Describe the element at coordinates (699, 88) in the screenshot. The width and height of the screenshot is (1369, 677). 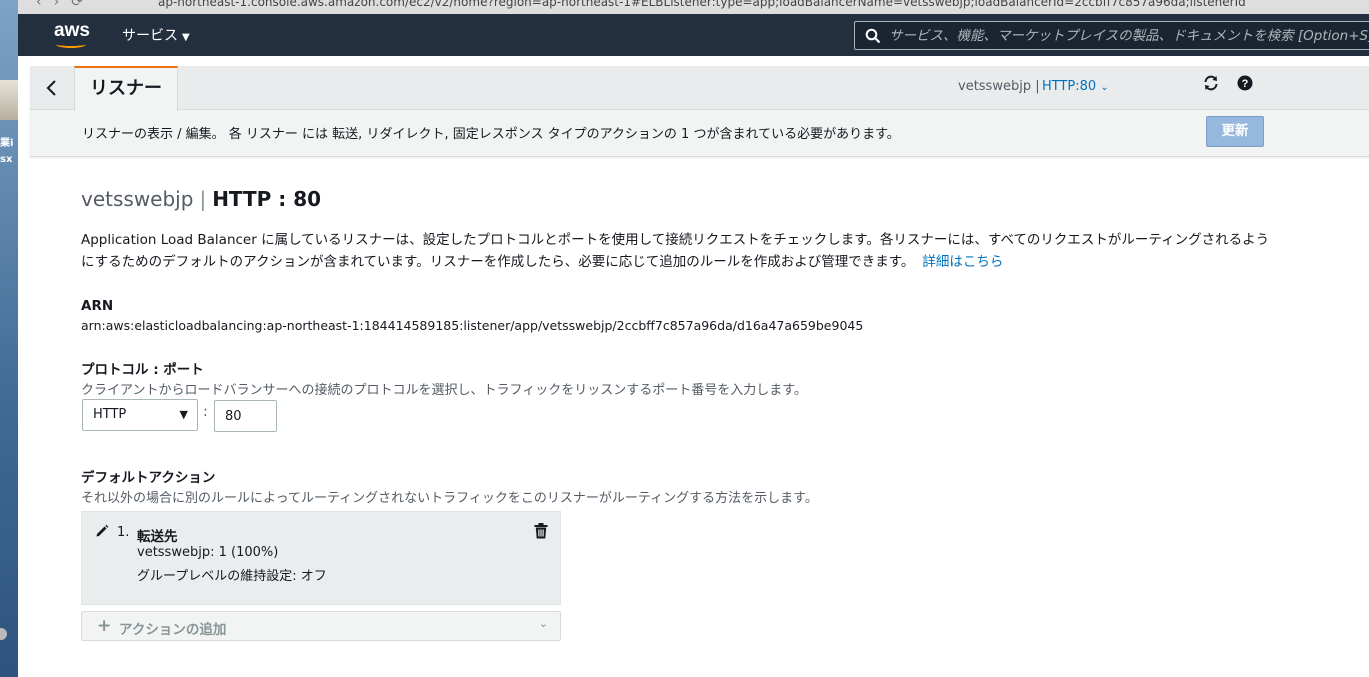
I see `header-tab-row: リスナー vetsswebjp | HTTP:80 ⌄ ?` at that location.